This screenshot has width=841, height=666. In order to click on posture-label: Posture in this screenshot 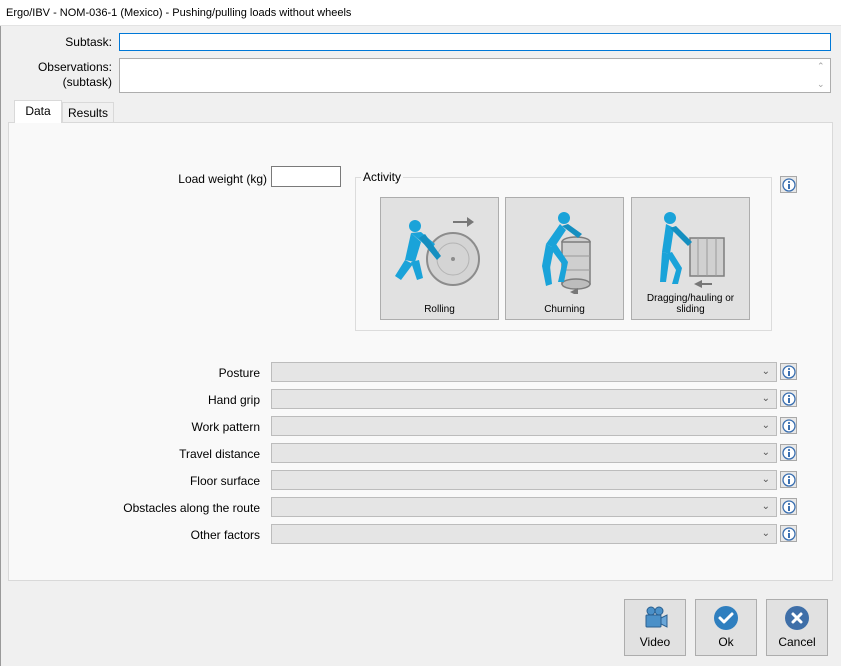, I will do `click(239, 373)`.